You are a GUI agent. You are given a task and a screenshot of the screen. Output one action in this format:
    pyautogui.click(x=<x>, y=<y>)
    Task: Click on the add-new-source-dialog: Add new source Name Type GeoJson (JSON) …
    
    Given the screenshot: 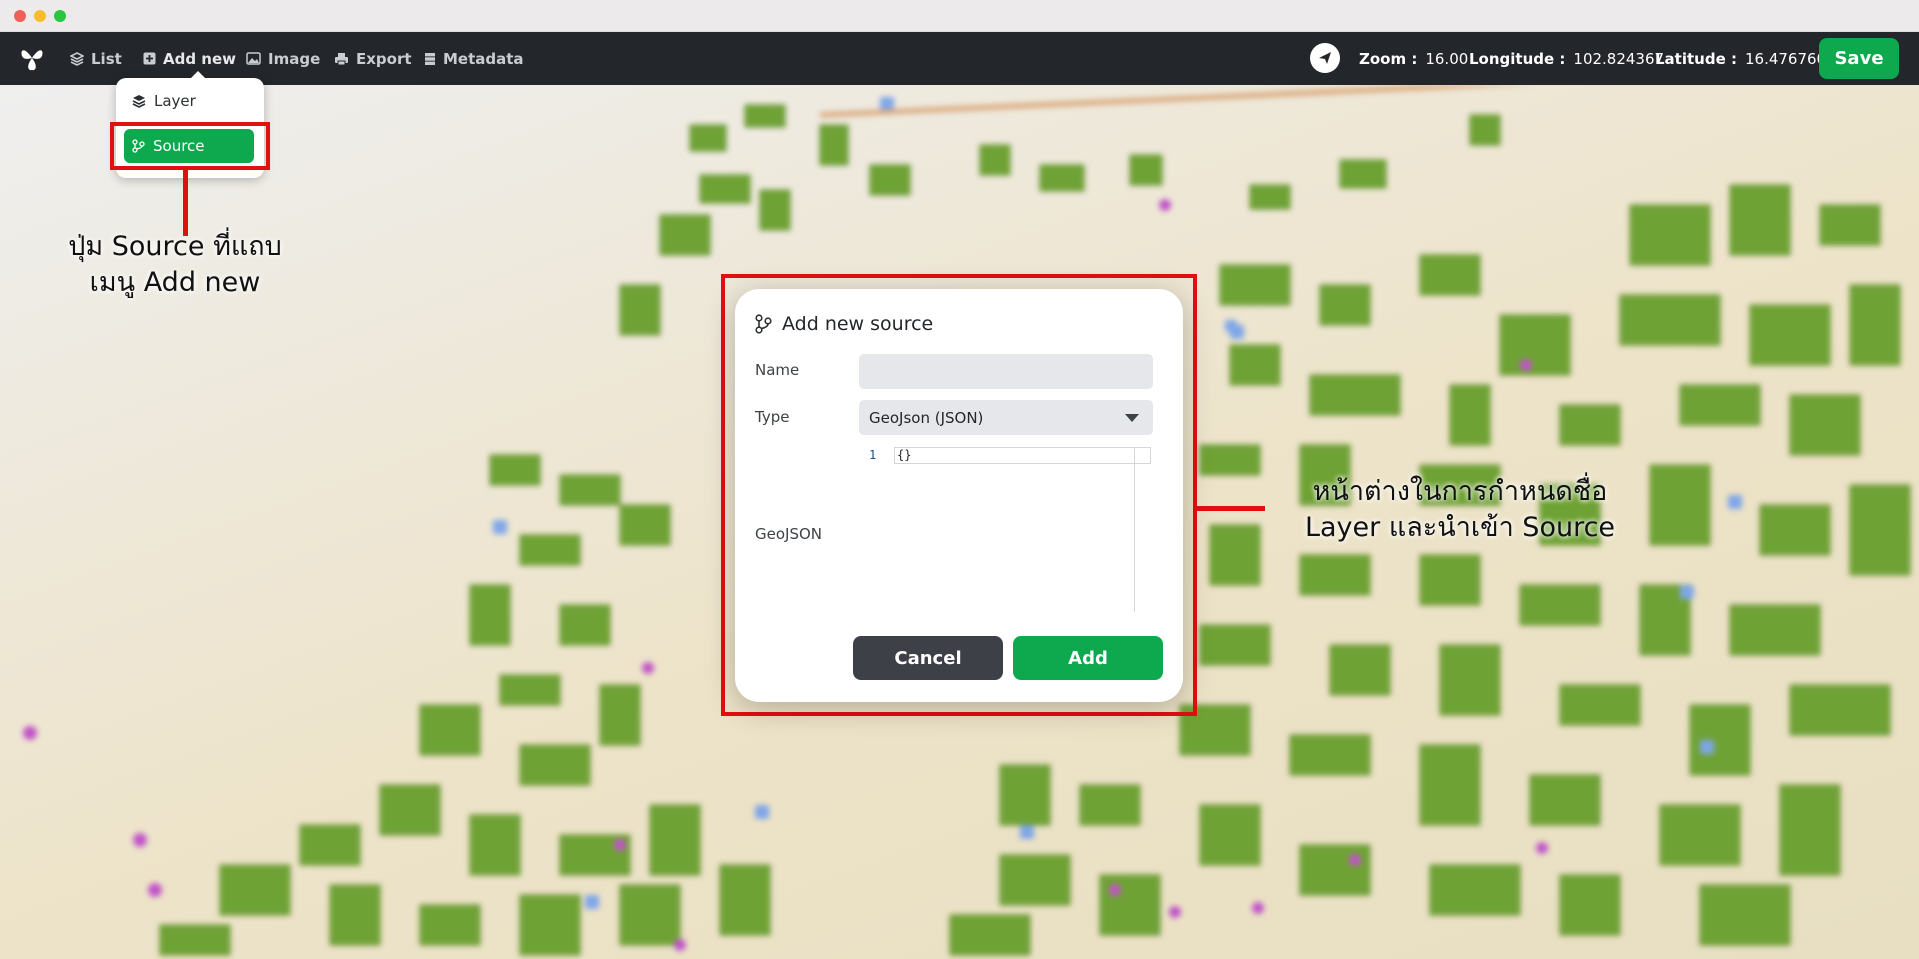 What is the action you would take?
    pyautogui.click(x=959, y=495)
    